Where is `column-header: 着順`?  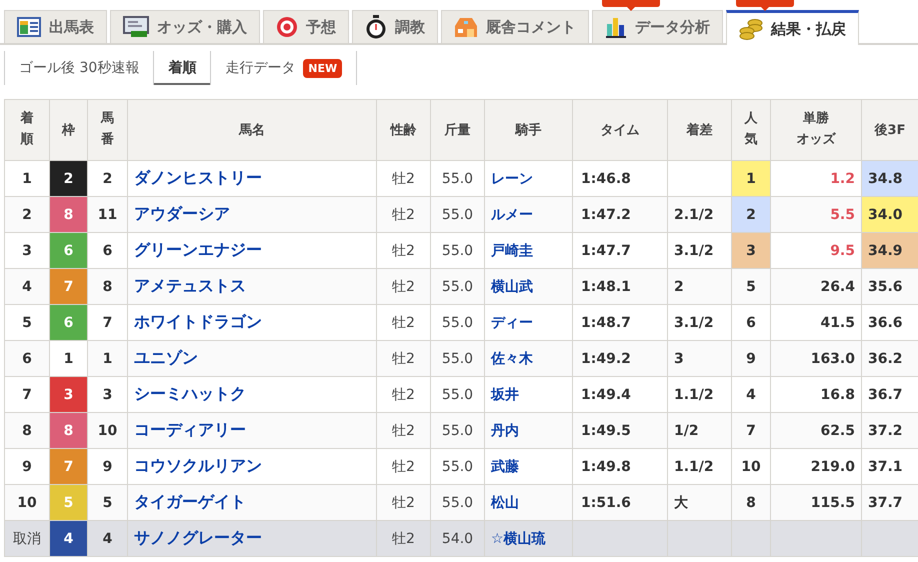
column-header: 着順 is located at coordinates (27, 129).